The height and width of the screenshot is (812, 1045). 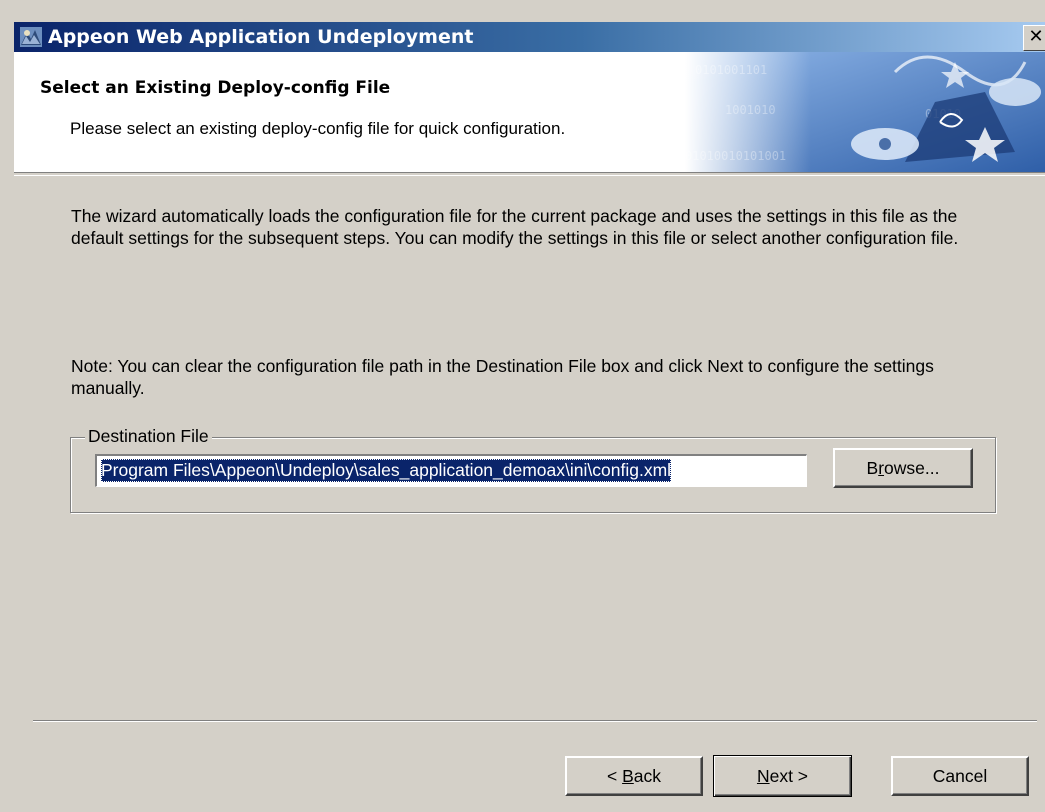 I want to click on appeon-app-icon, so click(x=31, y=37).